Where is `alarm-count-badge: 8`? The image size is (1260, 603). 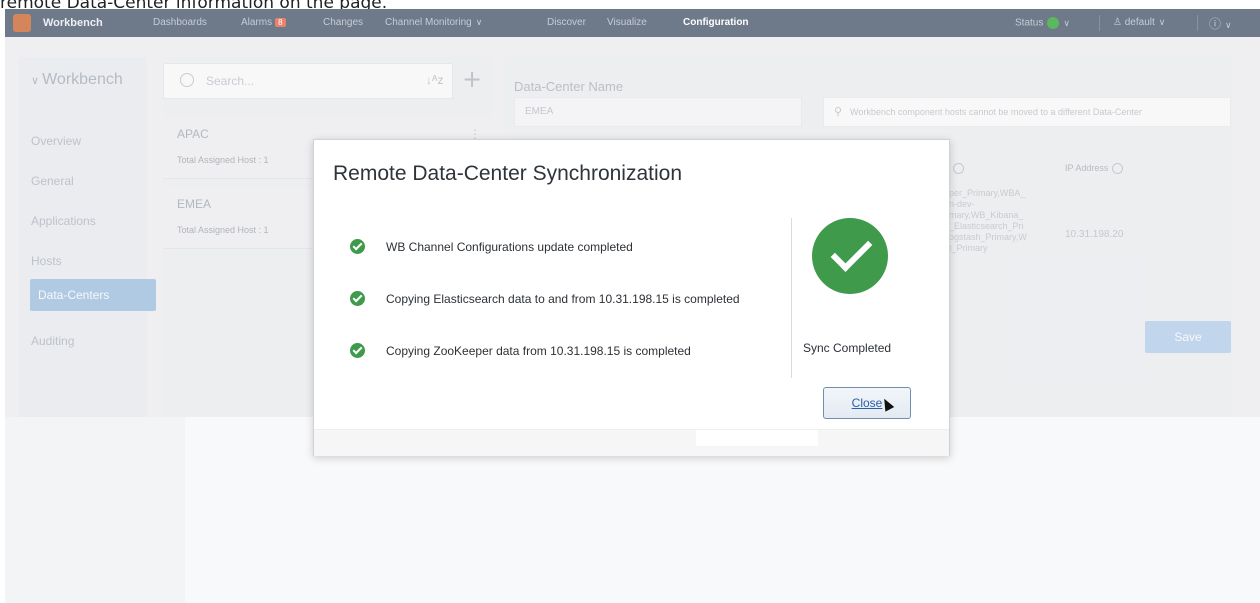
alarm-count-badge: 8 is located at coordinates (280, 22).